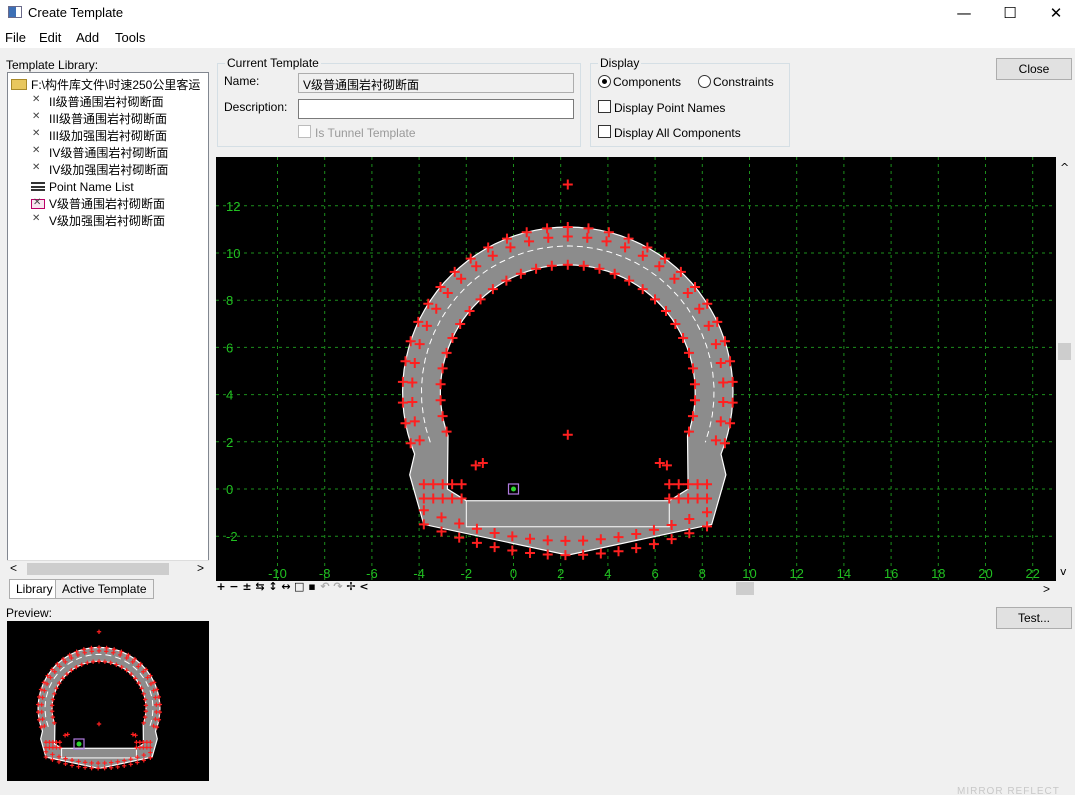  I want to click on x-tick-label: 6, so click(654, 573).